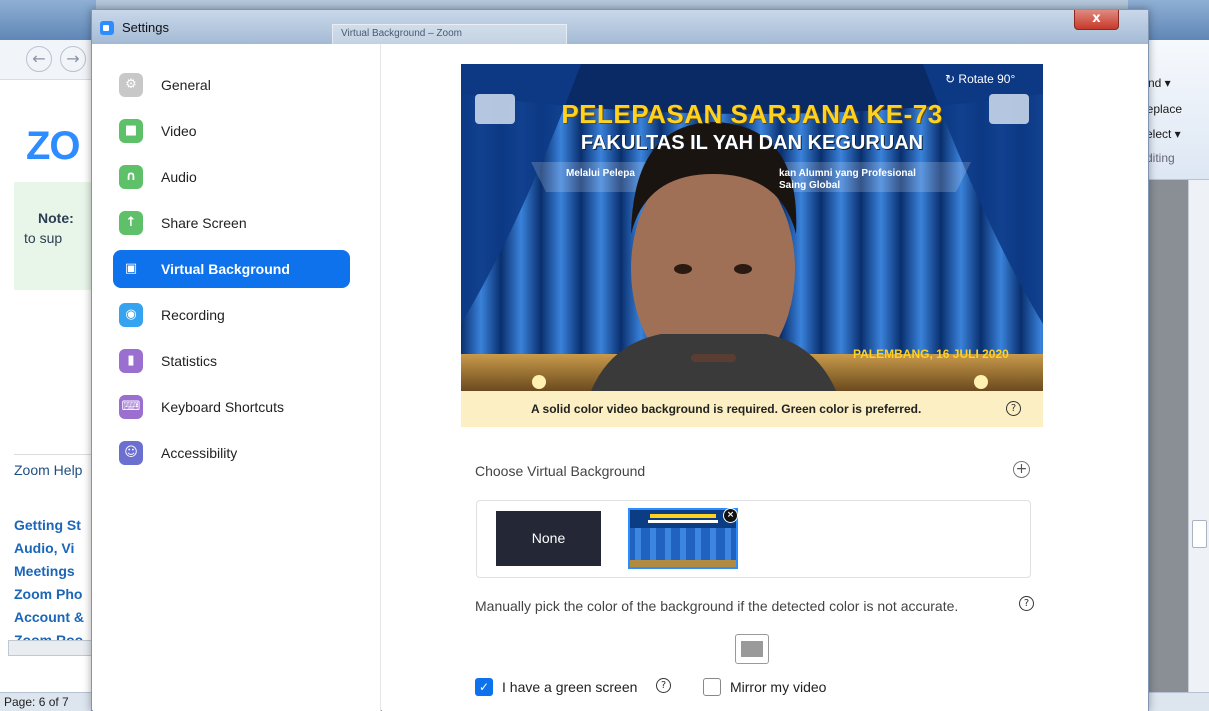 The width and height of the screenshot is (1209, 711). What do you see at coordinates (569, 687) in the screenshot?
I see `green-screen-label: I have a green screen` at bounding box center [569, 687].